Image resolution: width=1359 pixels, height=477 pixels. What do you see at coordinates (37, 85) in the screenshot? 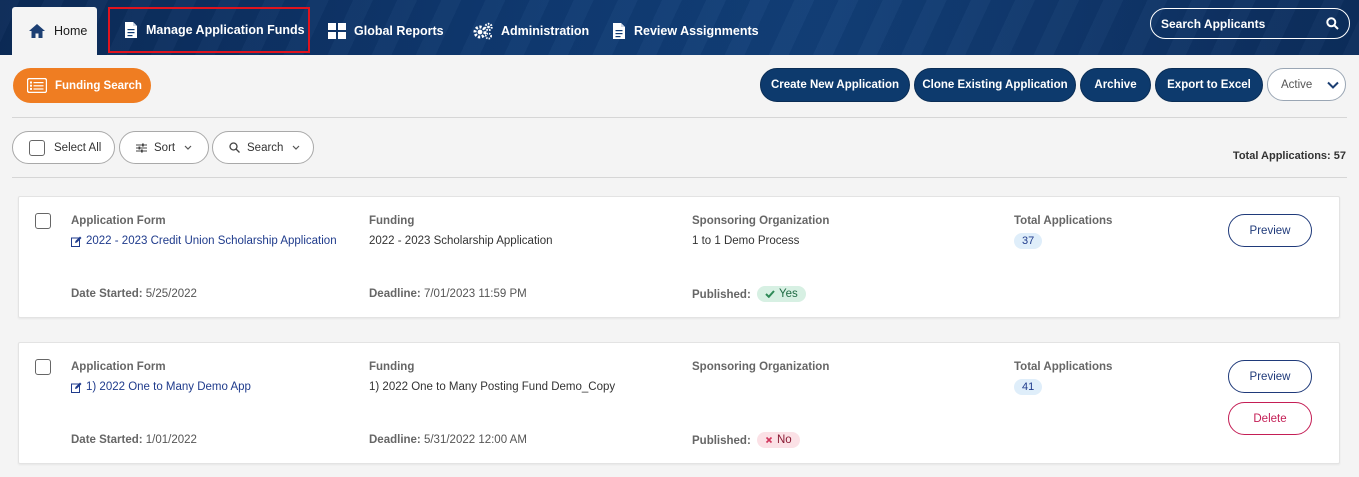
I see `list-icon` at bounding box center [37, 85].